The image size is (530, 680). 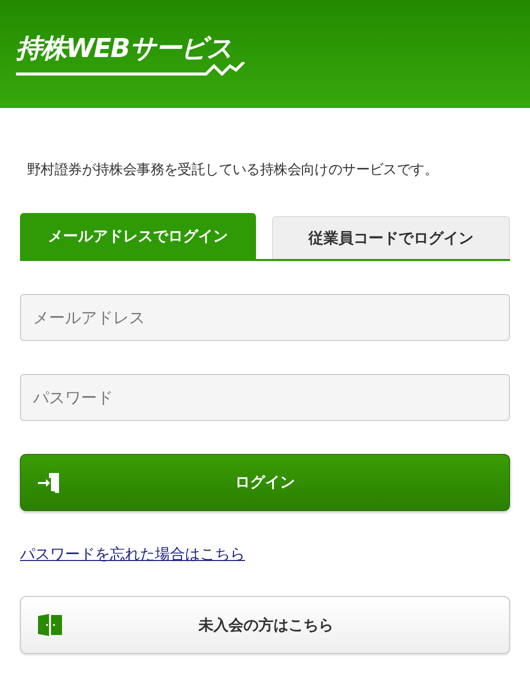 What do you see at coordinates (265, 625) in the screenshot?
I see `join-button: 未入会の方はこちら` at bounding box center [265, 625].